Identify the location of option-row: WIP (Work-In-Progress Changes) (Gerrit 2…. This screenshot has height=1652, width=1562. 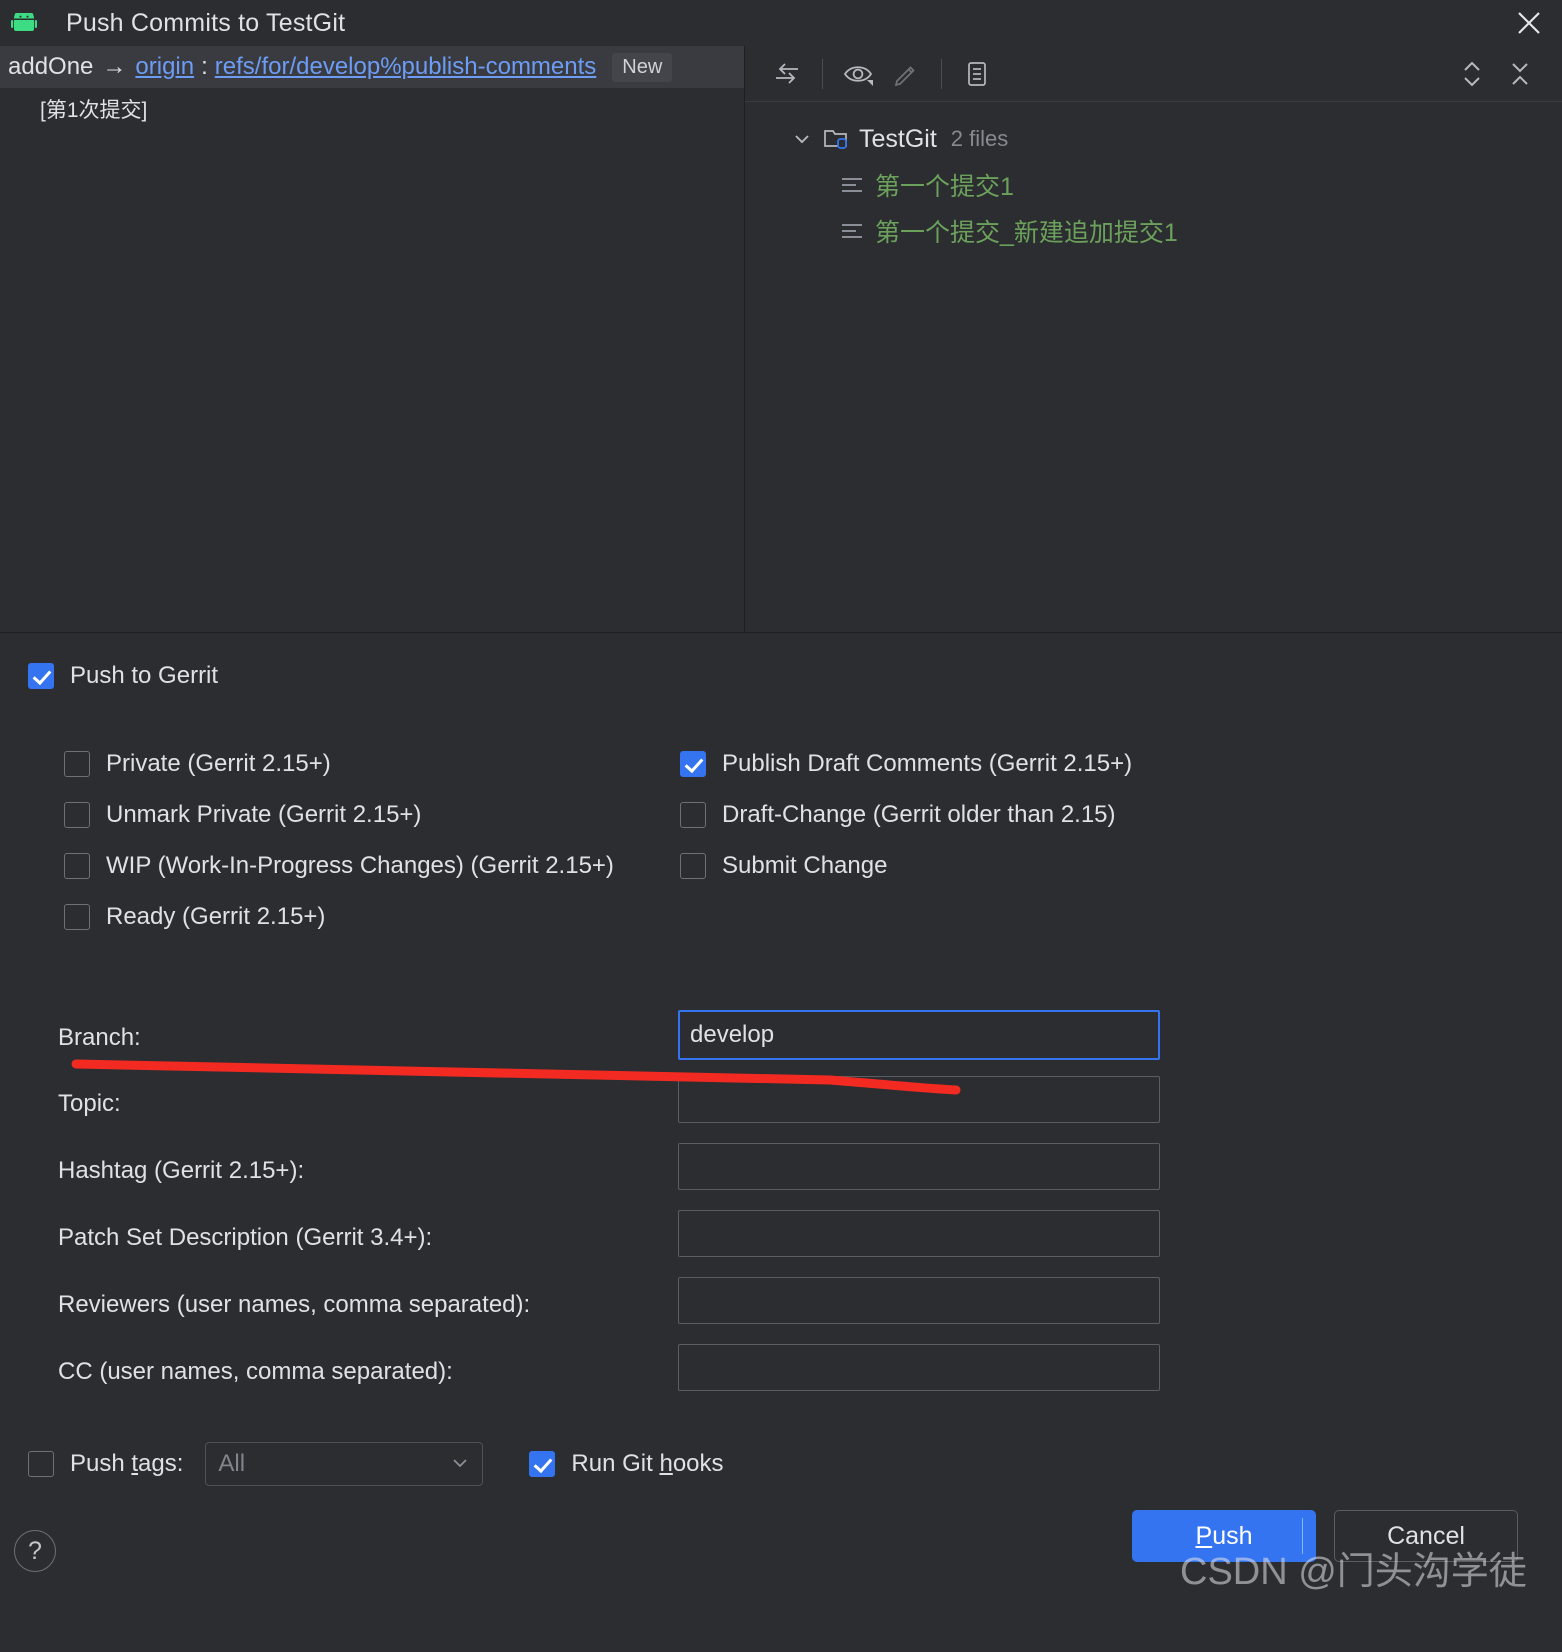
(339, 865).